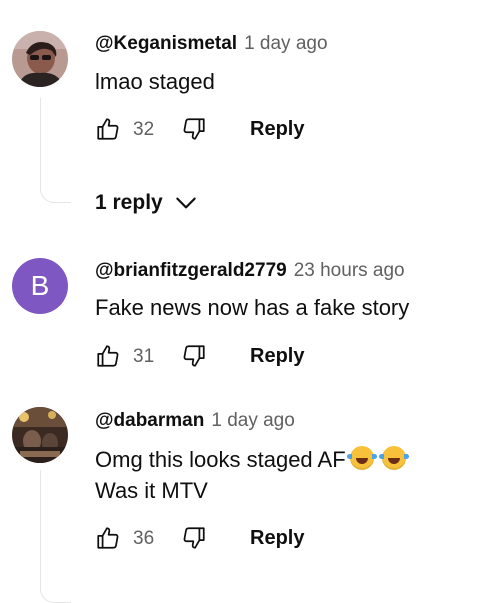 The image size is (486, 603). What do you see at coordinates (277, 538) in the screenshot?
I see `reply-button: Reply` at bounding box center [277, 538].